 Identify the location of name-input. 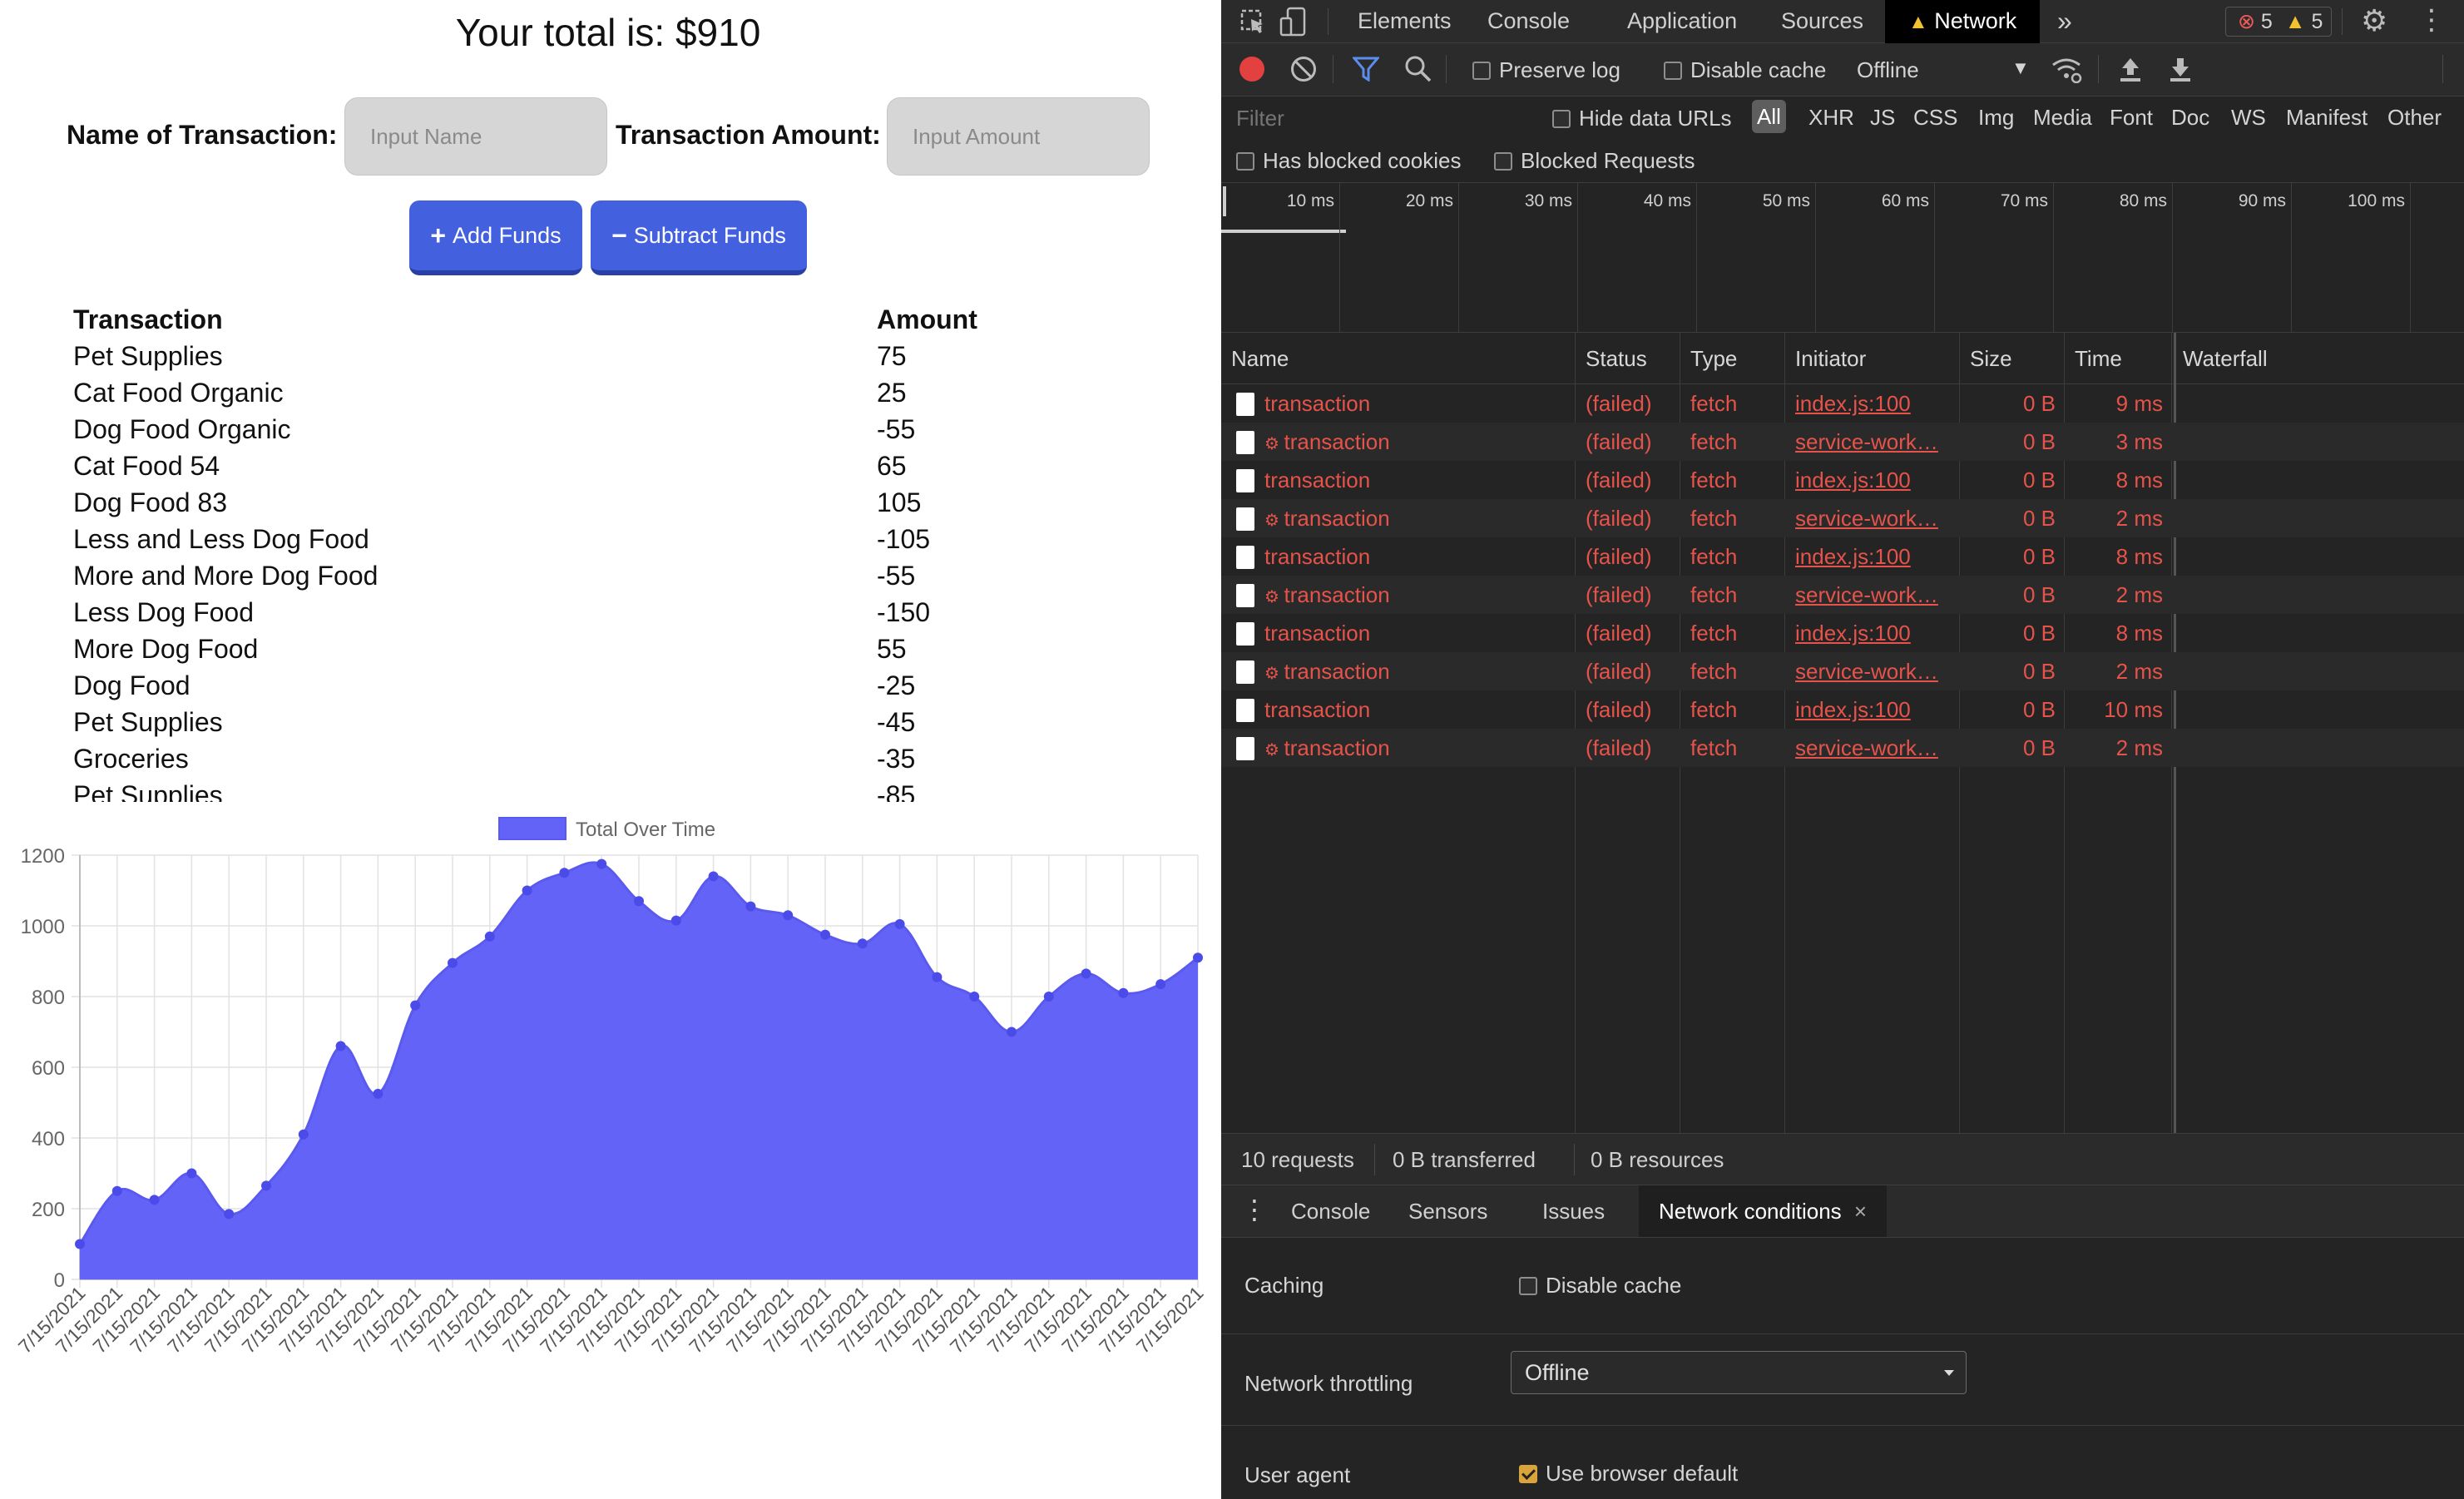
(475, 136).